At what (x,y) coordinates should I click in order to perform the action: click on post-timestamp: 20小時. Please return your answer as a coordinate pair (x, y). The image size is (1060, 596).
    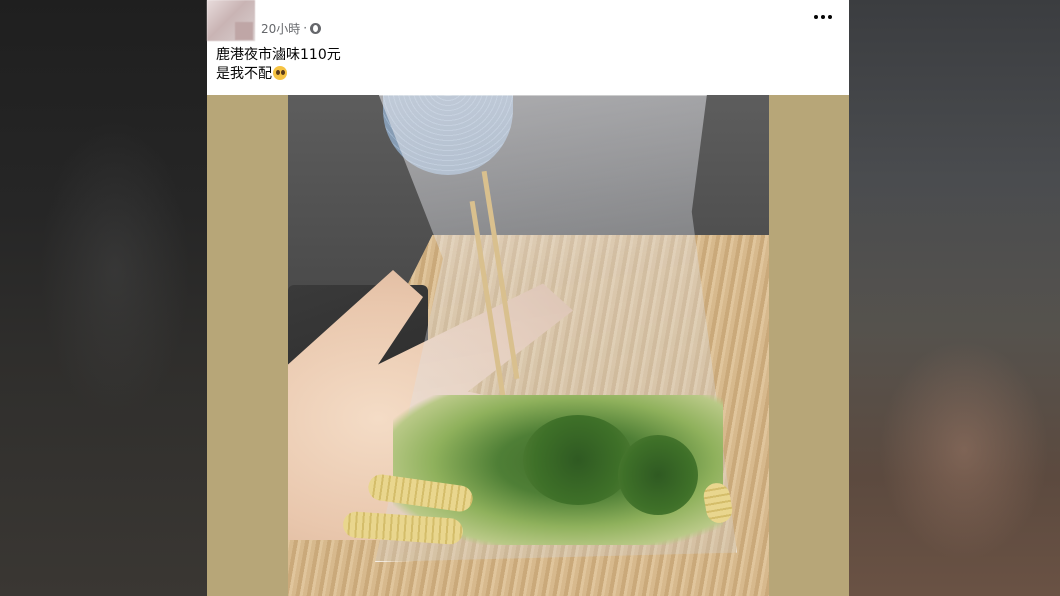
    Looking at the image, I should click on (280, 28).